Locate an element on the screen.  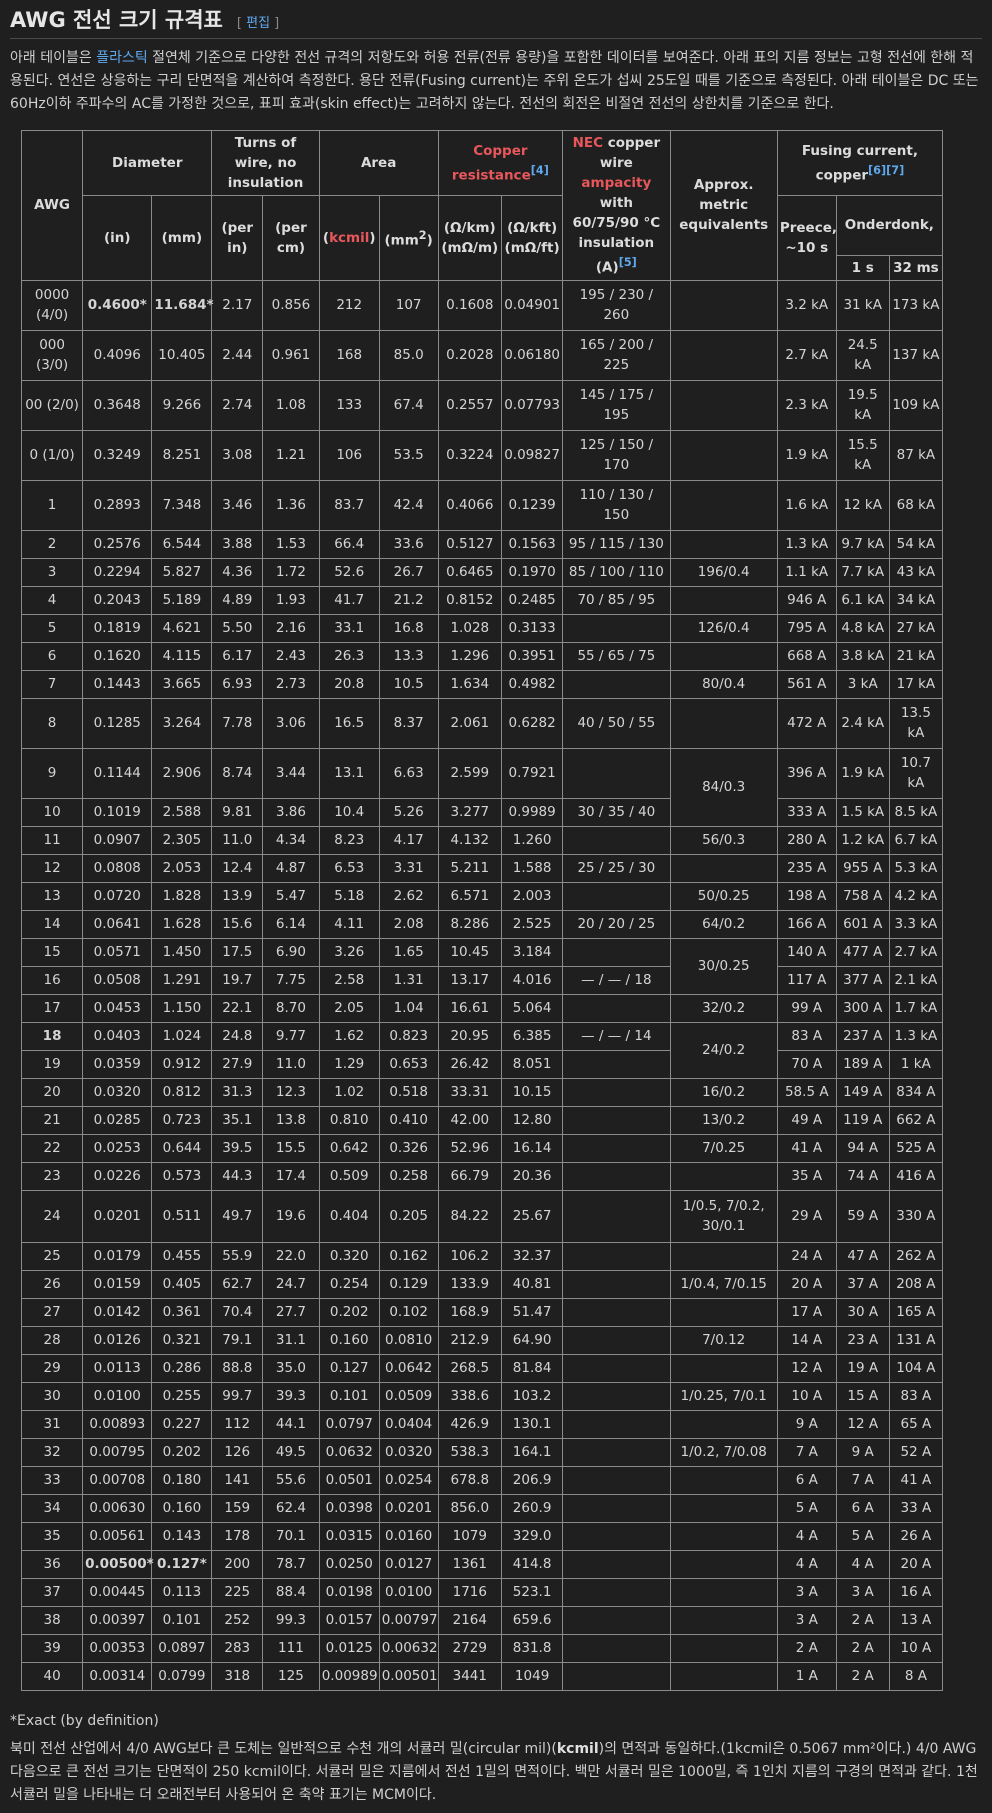
per-in-header: (per in) is located at coordinates (237, 238).